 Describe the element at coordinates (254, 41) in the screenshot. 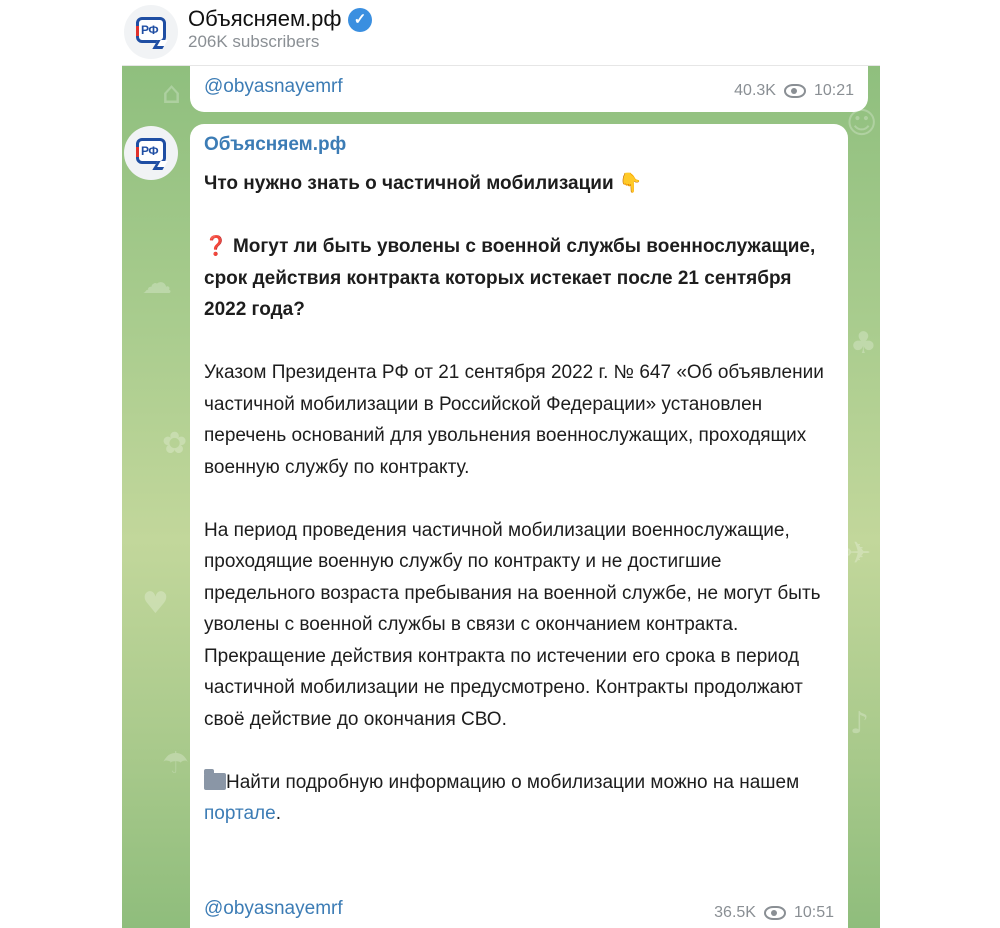

I see `subscriber-count: 206K subscribers` at that location.